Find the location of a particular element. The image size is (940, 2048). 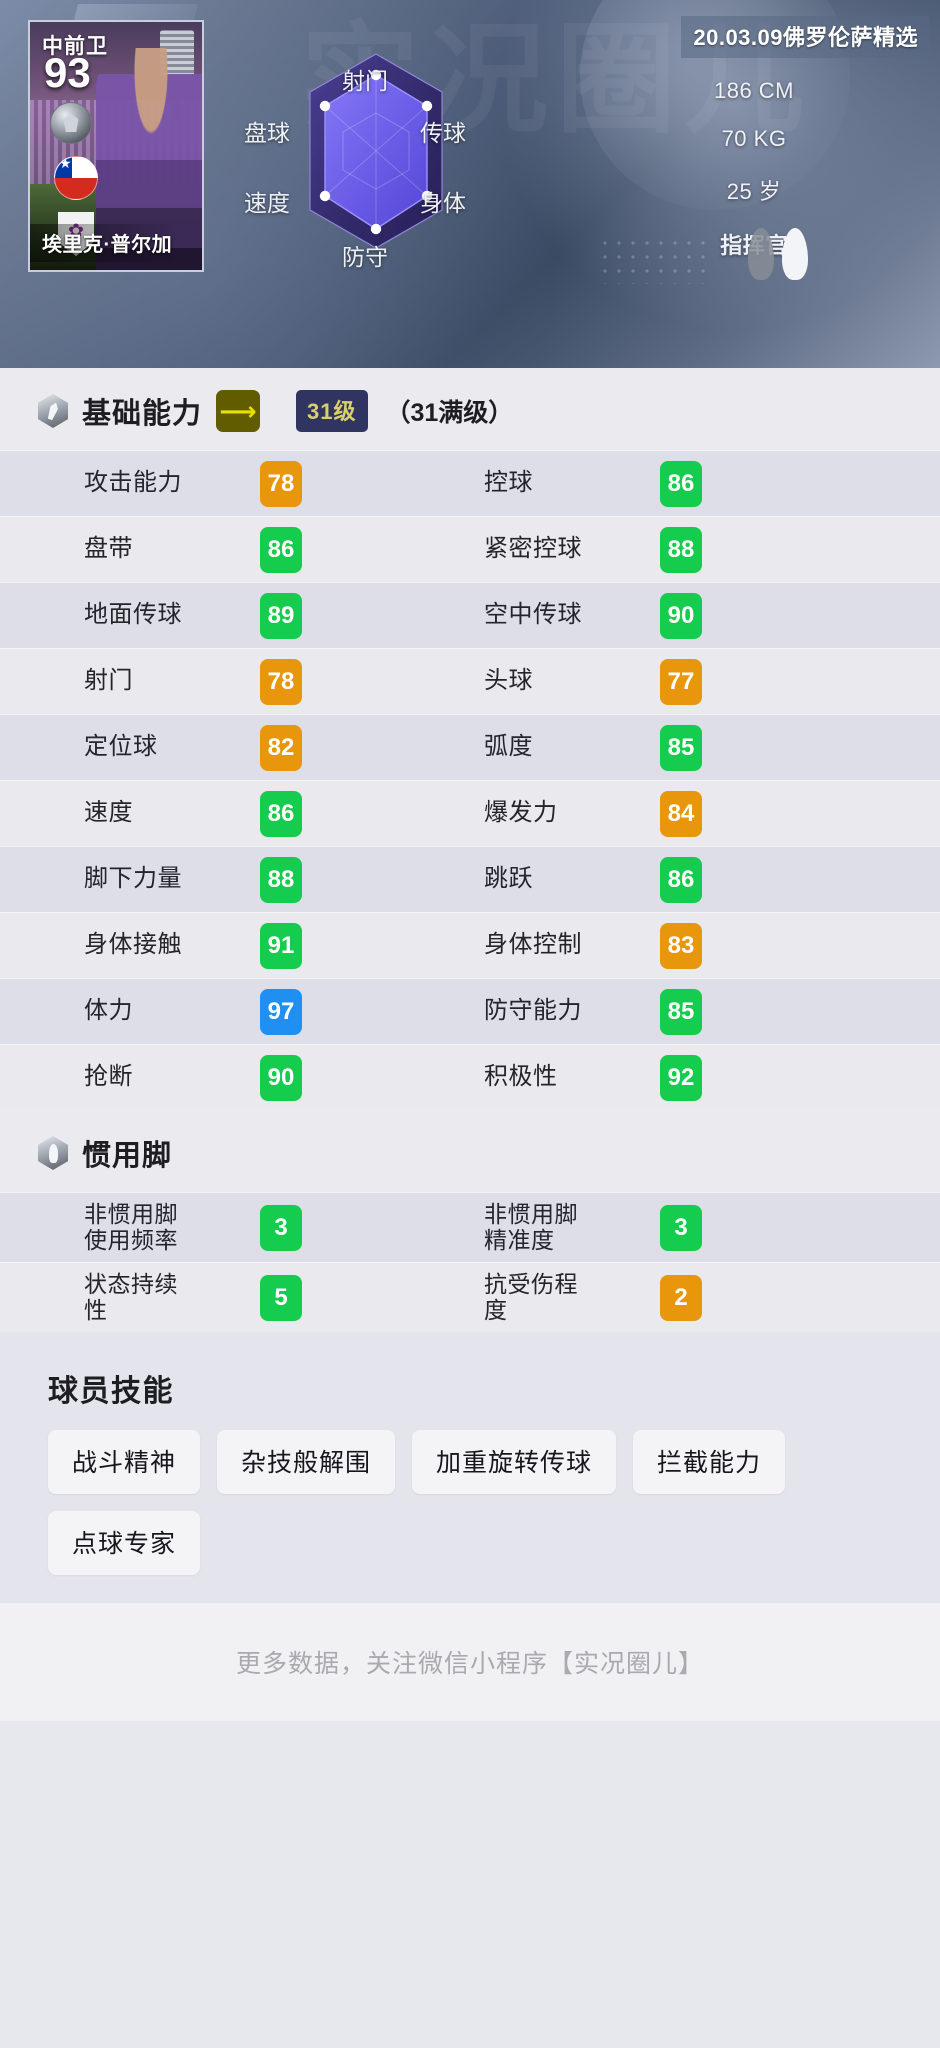

skill-chip: 点球专家 is located at coordinates (124, 1543).